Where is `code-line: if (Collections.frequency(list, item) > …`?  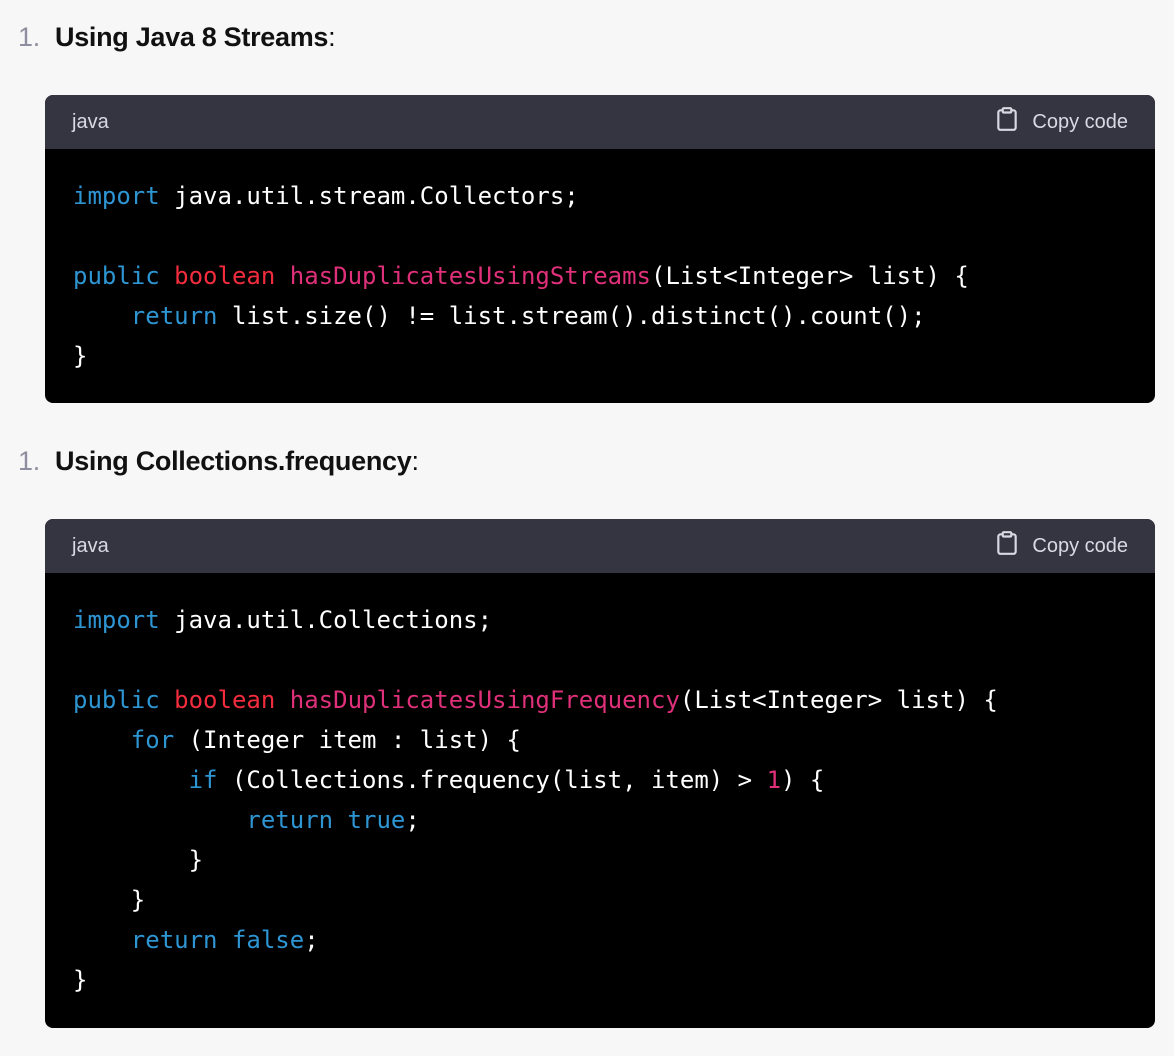
code-line: if (Collections.frequency(list, item) > … is located at coordinates (600, 780).